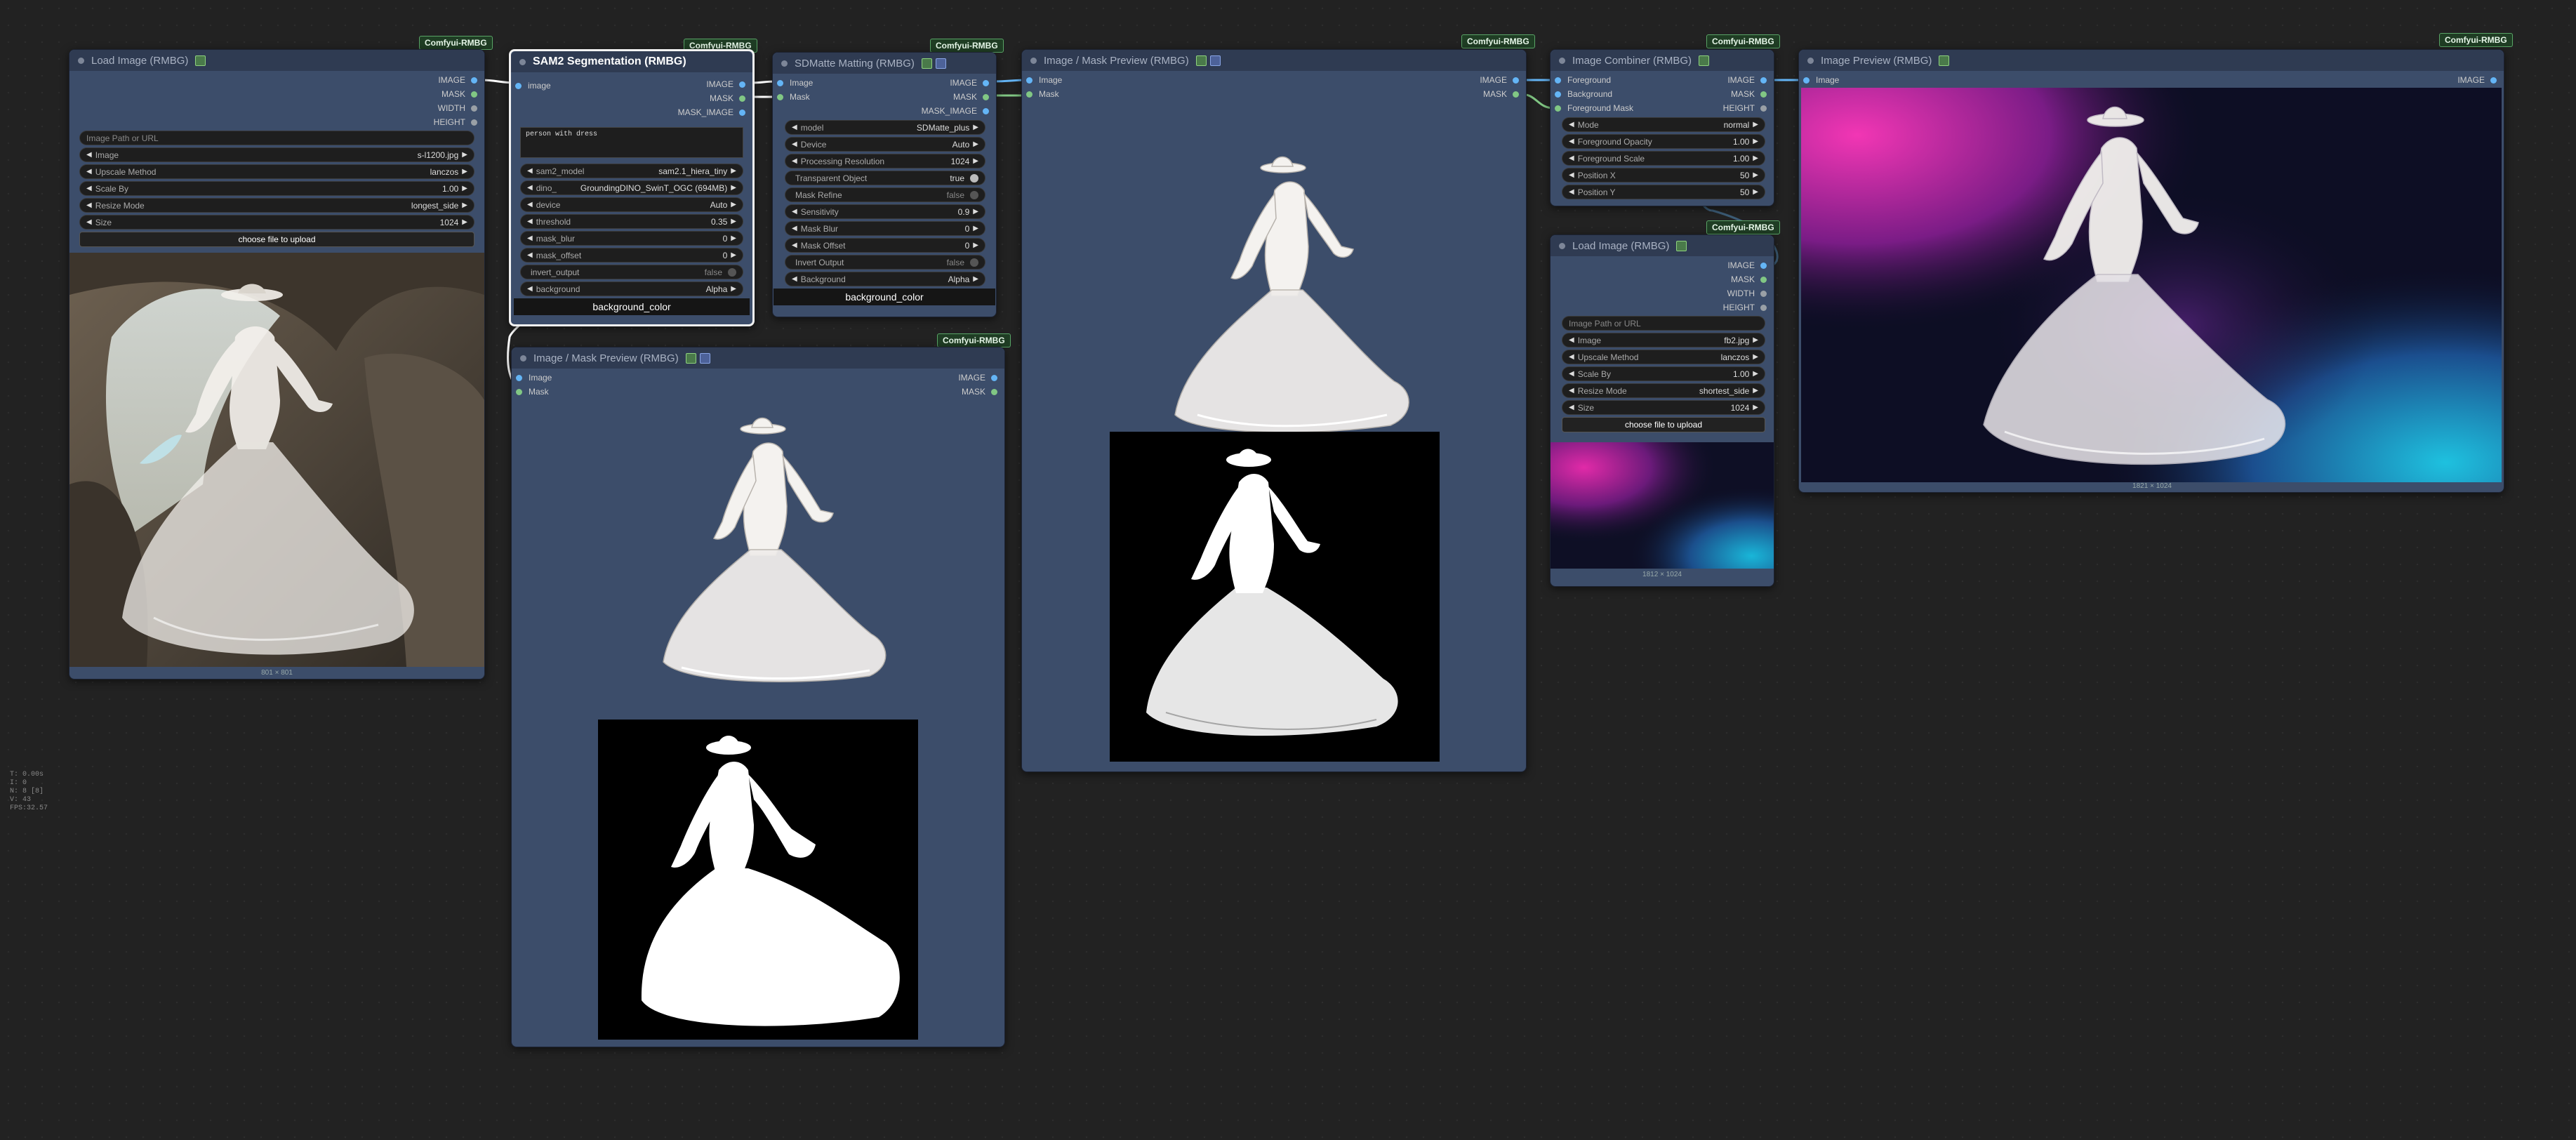 This screenshot has height=1140, width=2576. I want to click on prompt-textarea: person with dress, so click(631, 142).